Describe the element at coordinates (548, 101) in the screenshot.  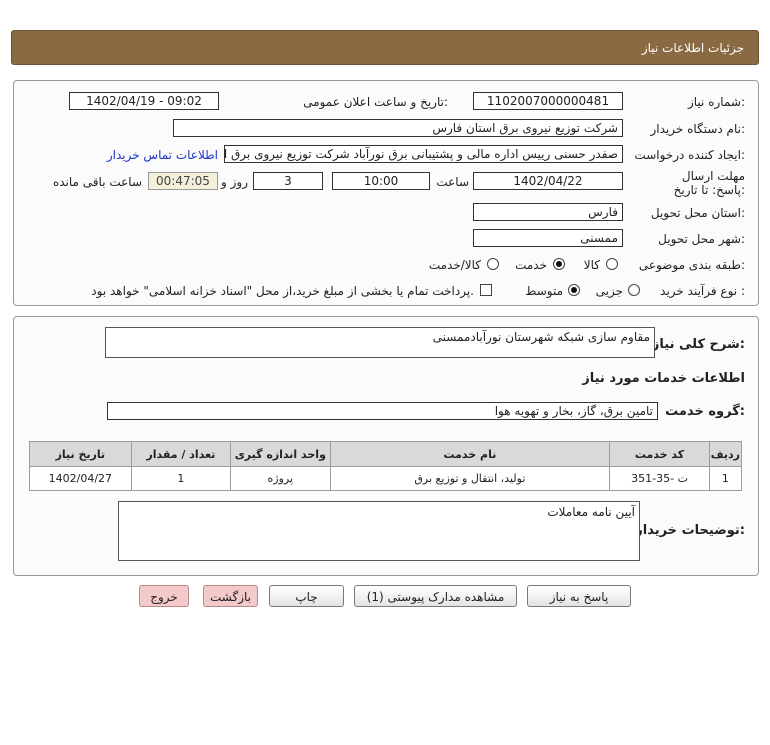
I see `need-number-field: 1102007000000481` at that location.